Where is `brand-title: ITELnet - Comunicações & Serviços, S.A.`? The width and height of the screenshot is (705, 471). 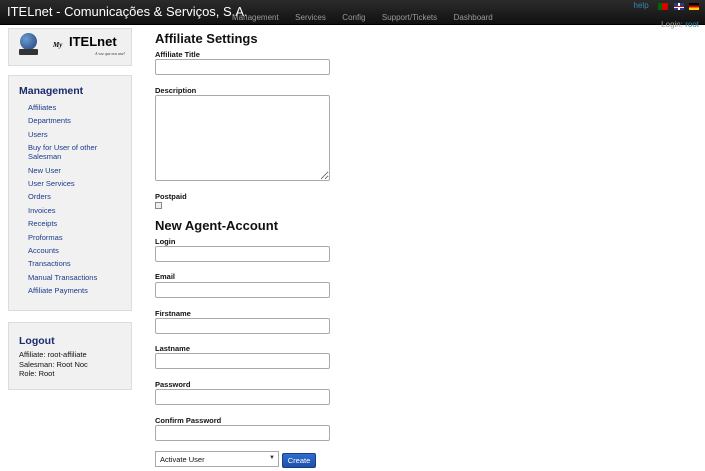
brand-title: ITELnet - Comunicações & Serviços, S.A. is located at coordinates (127, 11).